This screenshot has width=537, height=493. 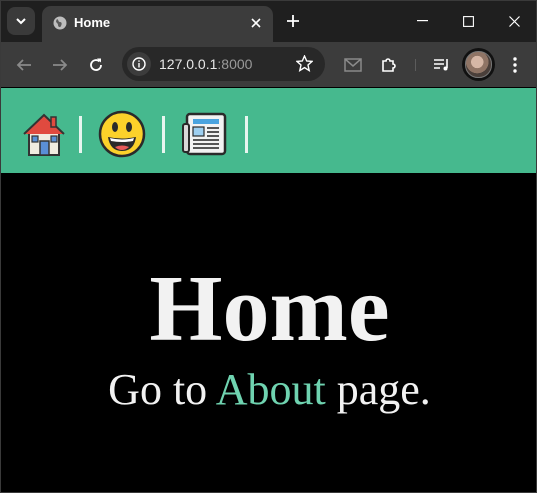 I want to click on back-icon, so click(x=23, y=65).